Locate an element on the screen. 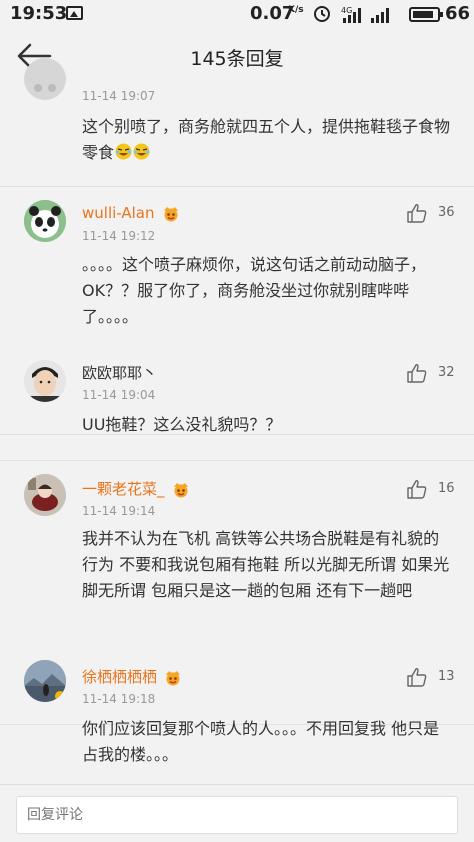 This screenshot has height=842, width=474. comment-username: 欧欧耶耶丶 is located at coordinates (119, 372).